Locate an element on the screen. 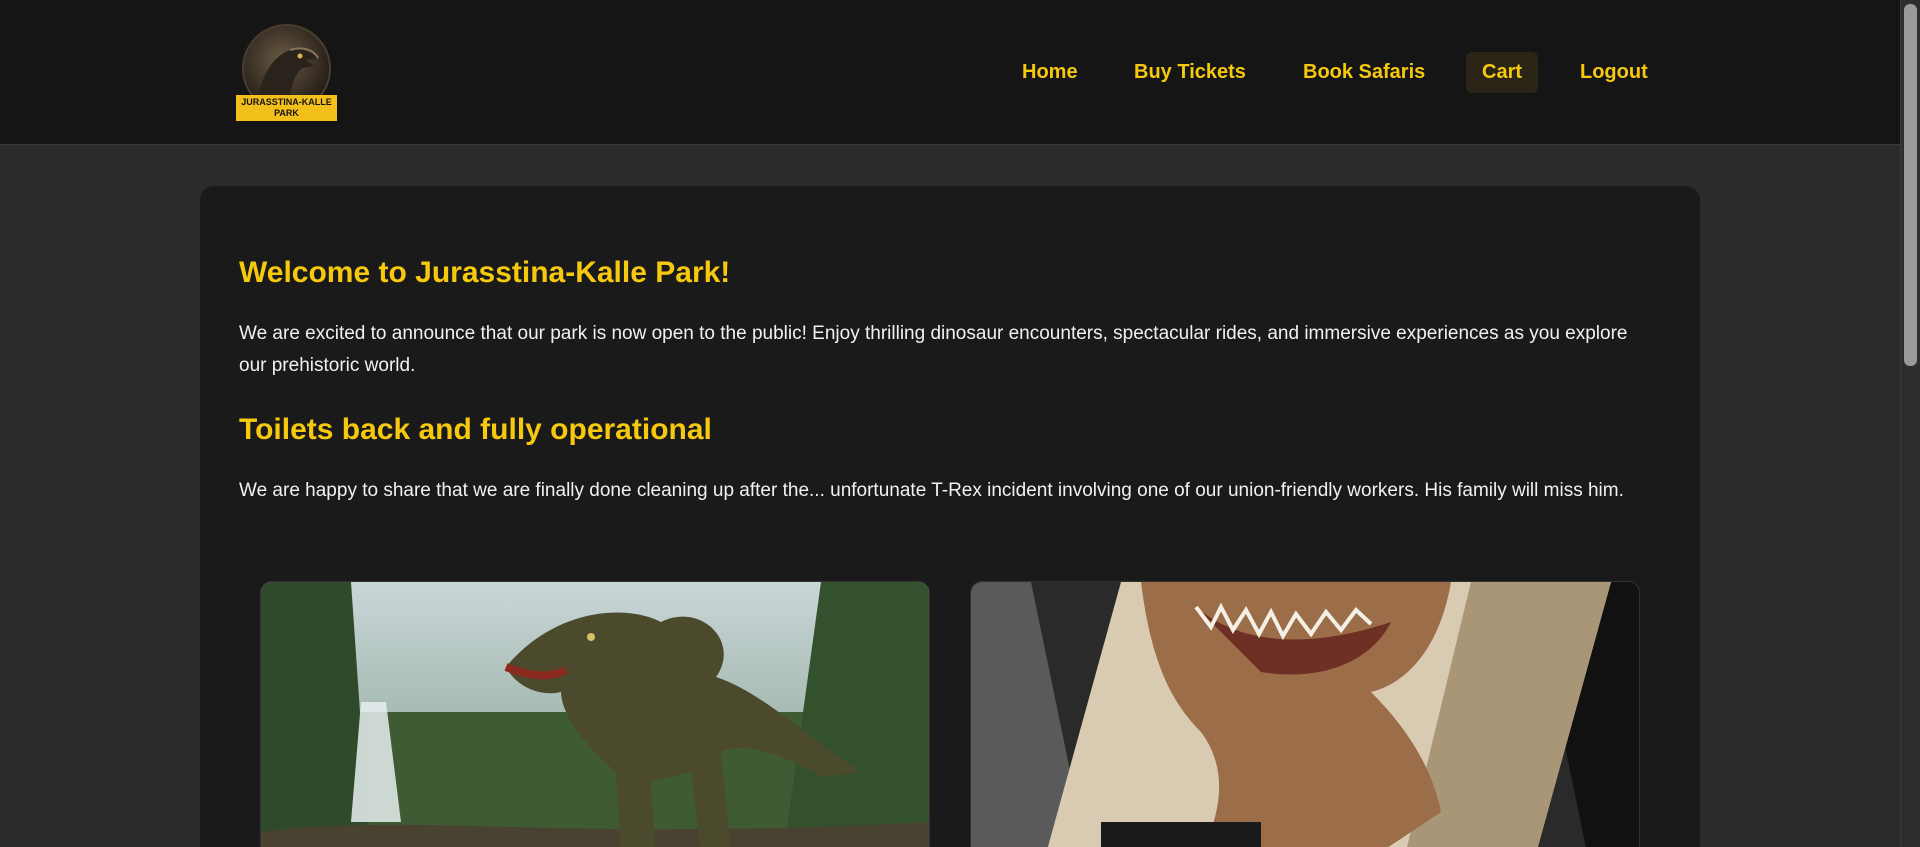 Image resolution: width=1920 pixels, height=847 pixels. nav-cart: Cart is located at coordinates (1502, 72).